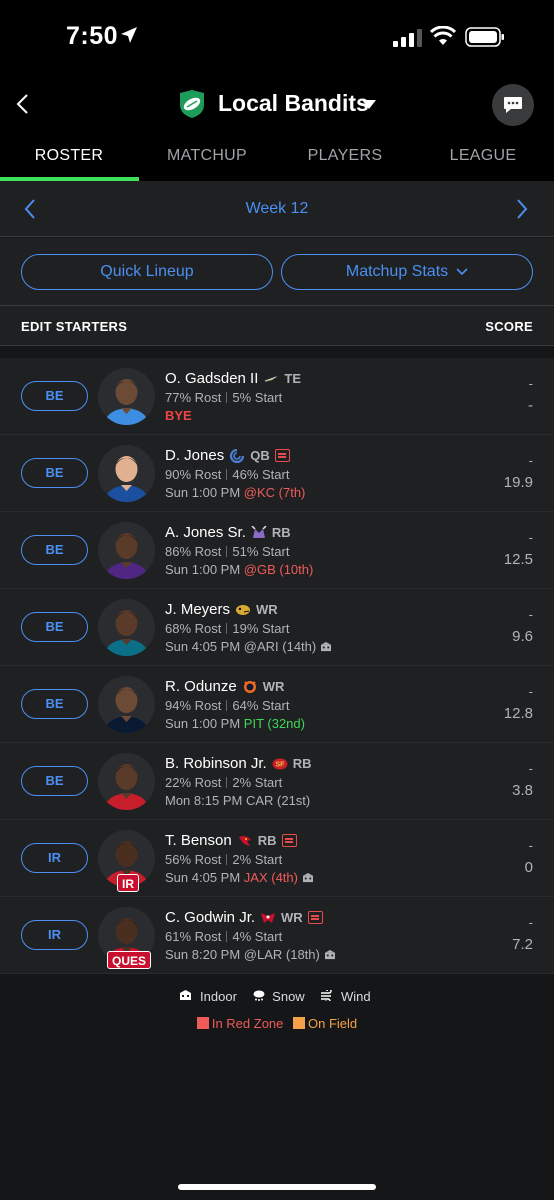 The height and width of the screenshot is (1200, 554). I want to click on battery-icon, so click(484, 37).